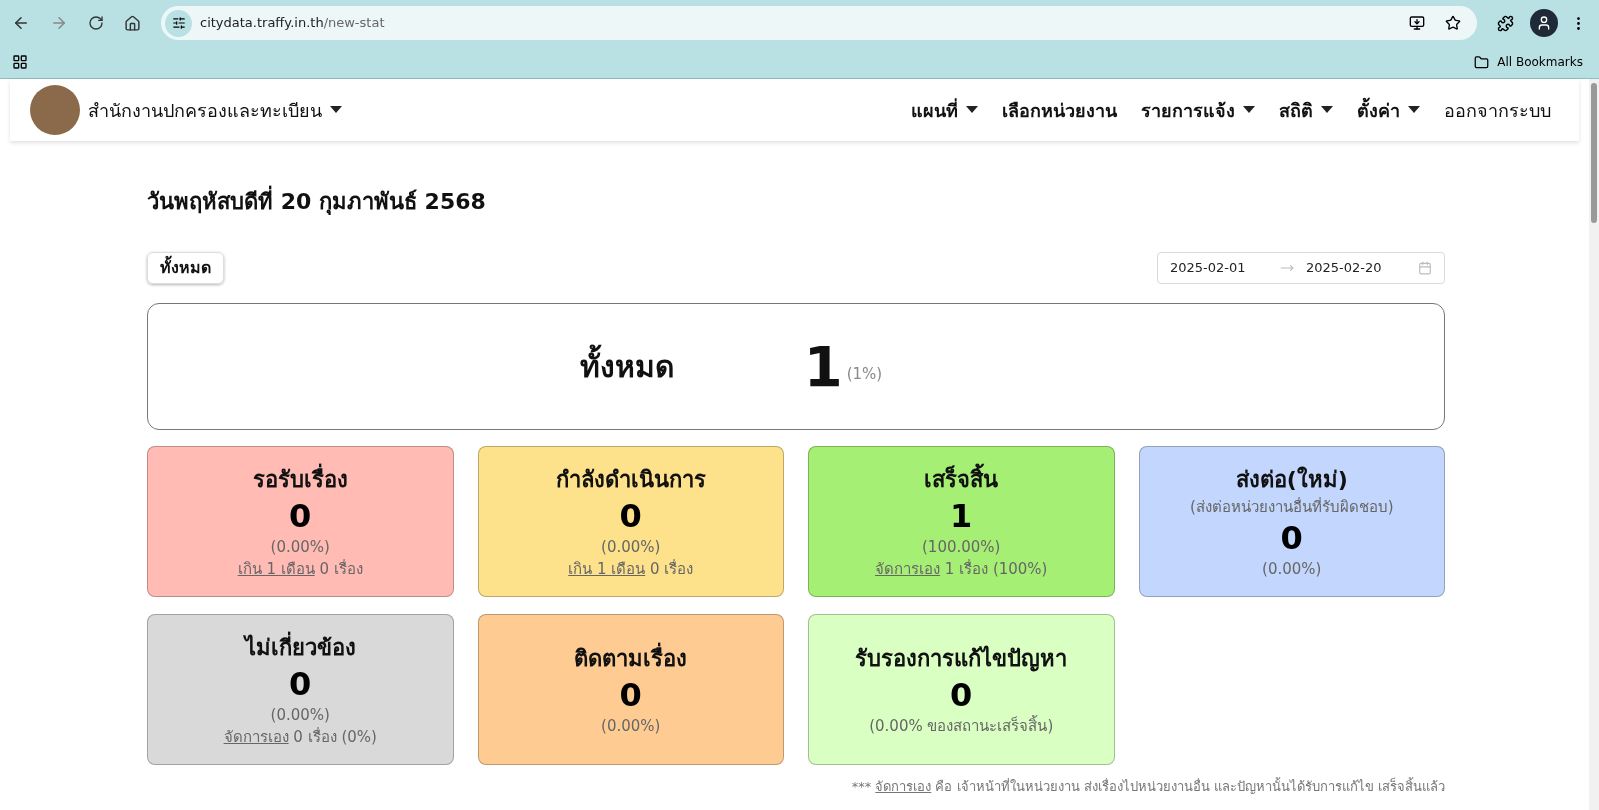  Describe the element at coordinates (1198, 110) in the screenshot. I see `nav-item: รายการแจ้ง` at that location.